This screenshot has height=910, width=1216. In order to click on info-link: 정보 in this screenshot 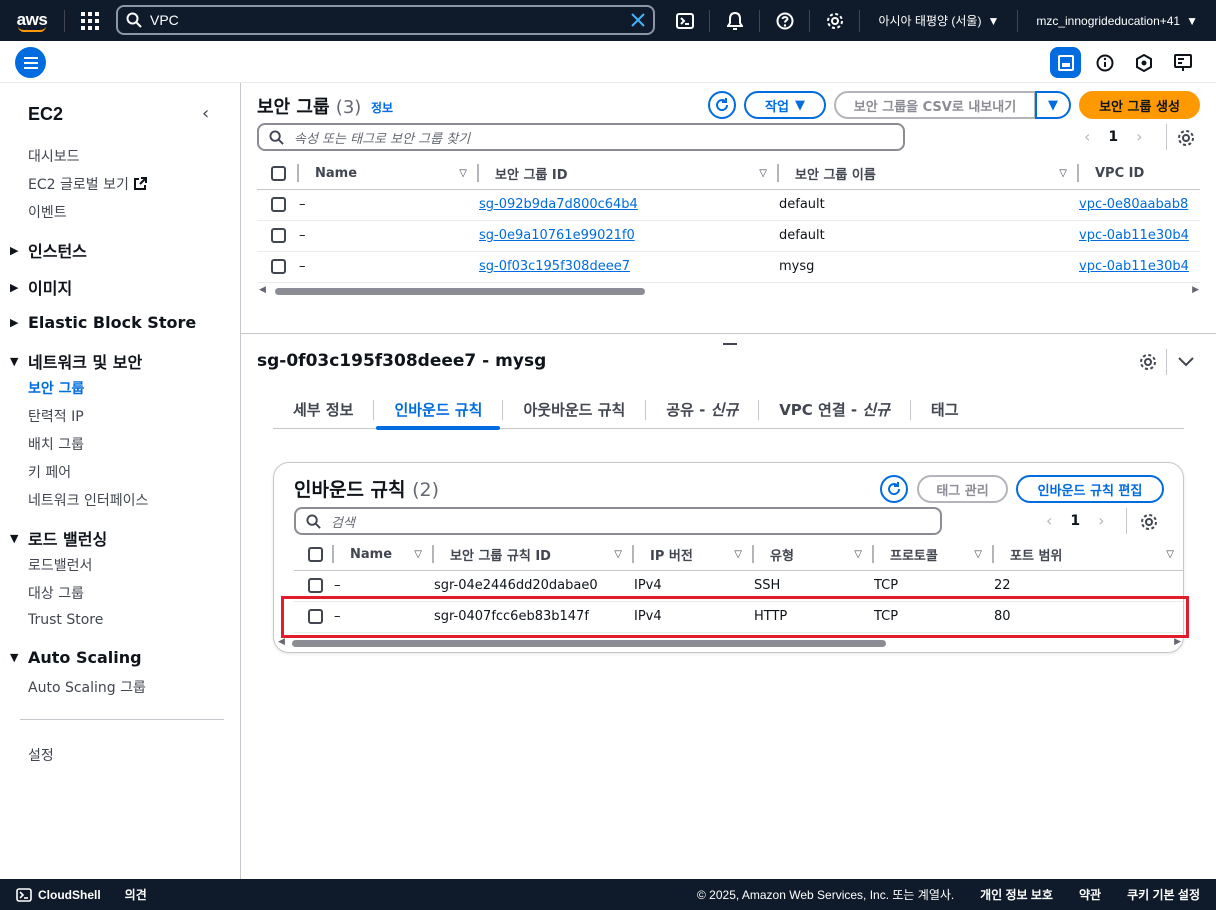, I will do `click(382, 107)`.